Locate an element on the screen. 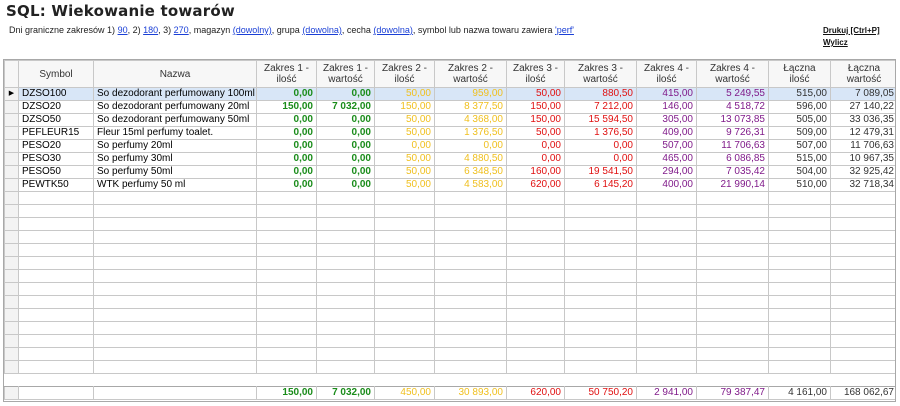  cecha-link: (dowolna) is located at coordinates (393, 30).